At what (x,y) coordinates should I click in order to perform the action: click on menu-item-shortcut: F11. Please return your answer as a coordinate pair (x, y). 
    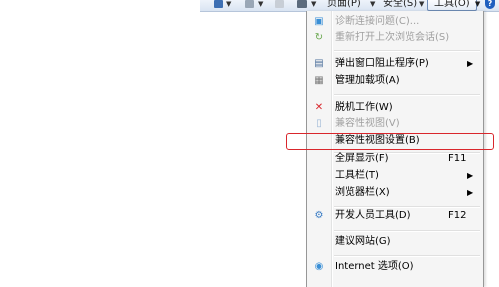
    Looking at the image, I should click on (457, 158).